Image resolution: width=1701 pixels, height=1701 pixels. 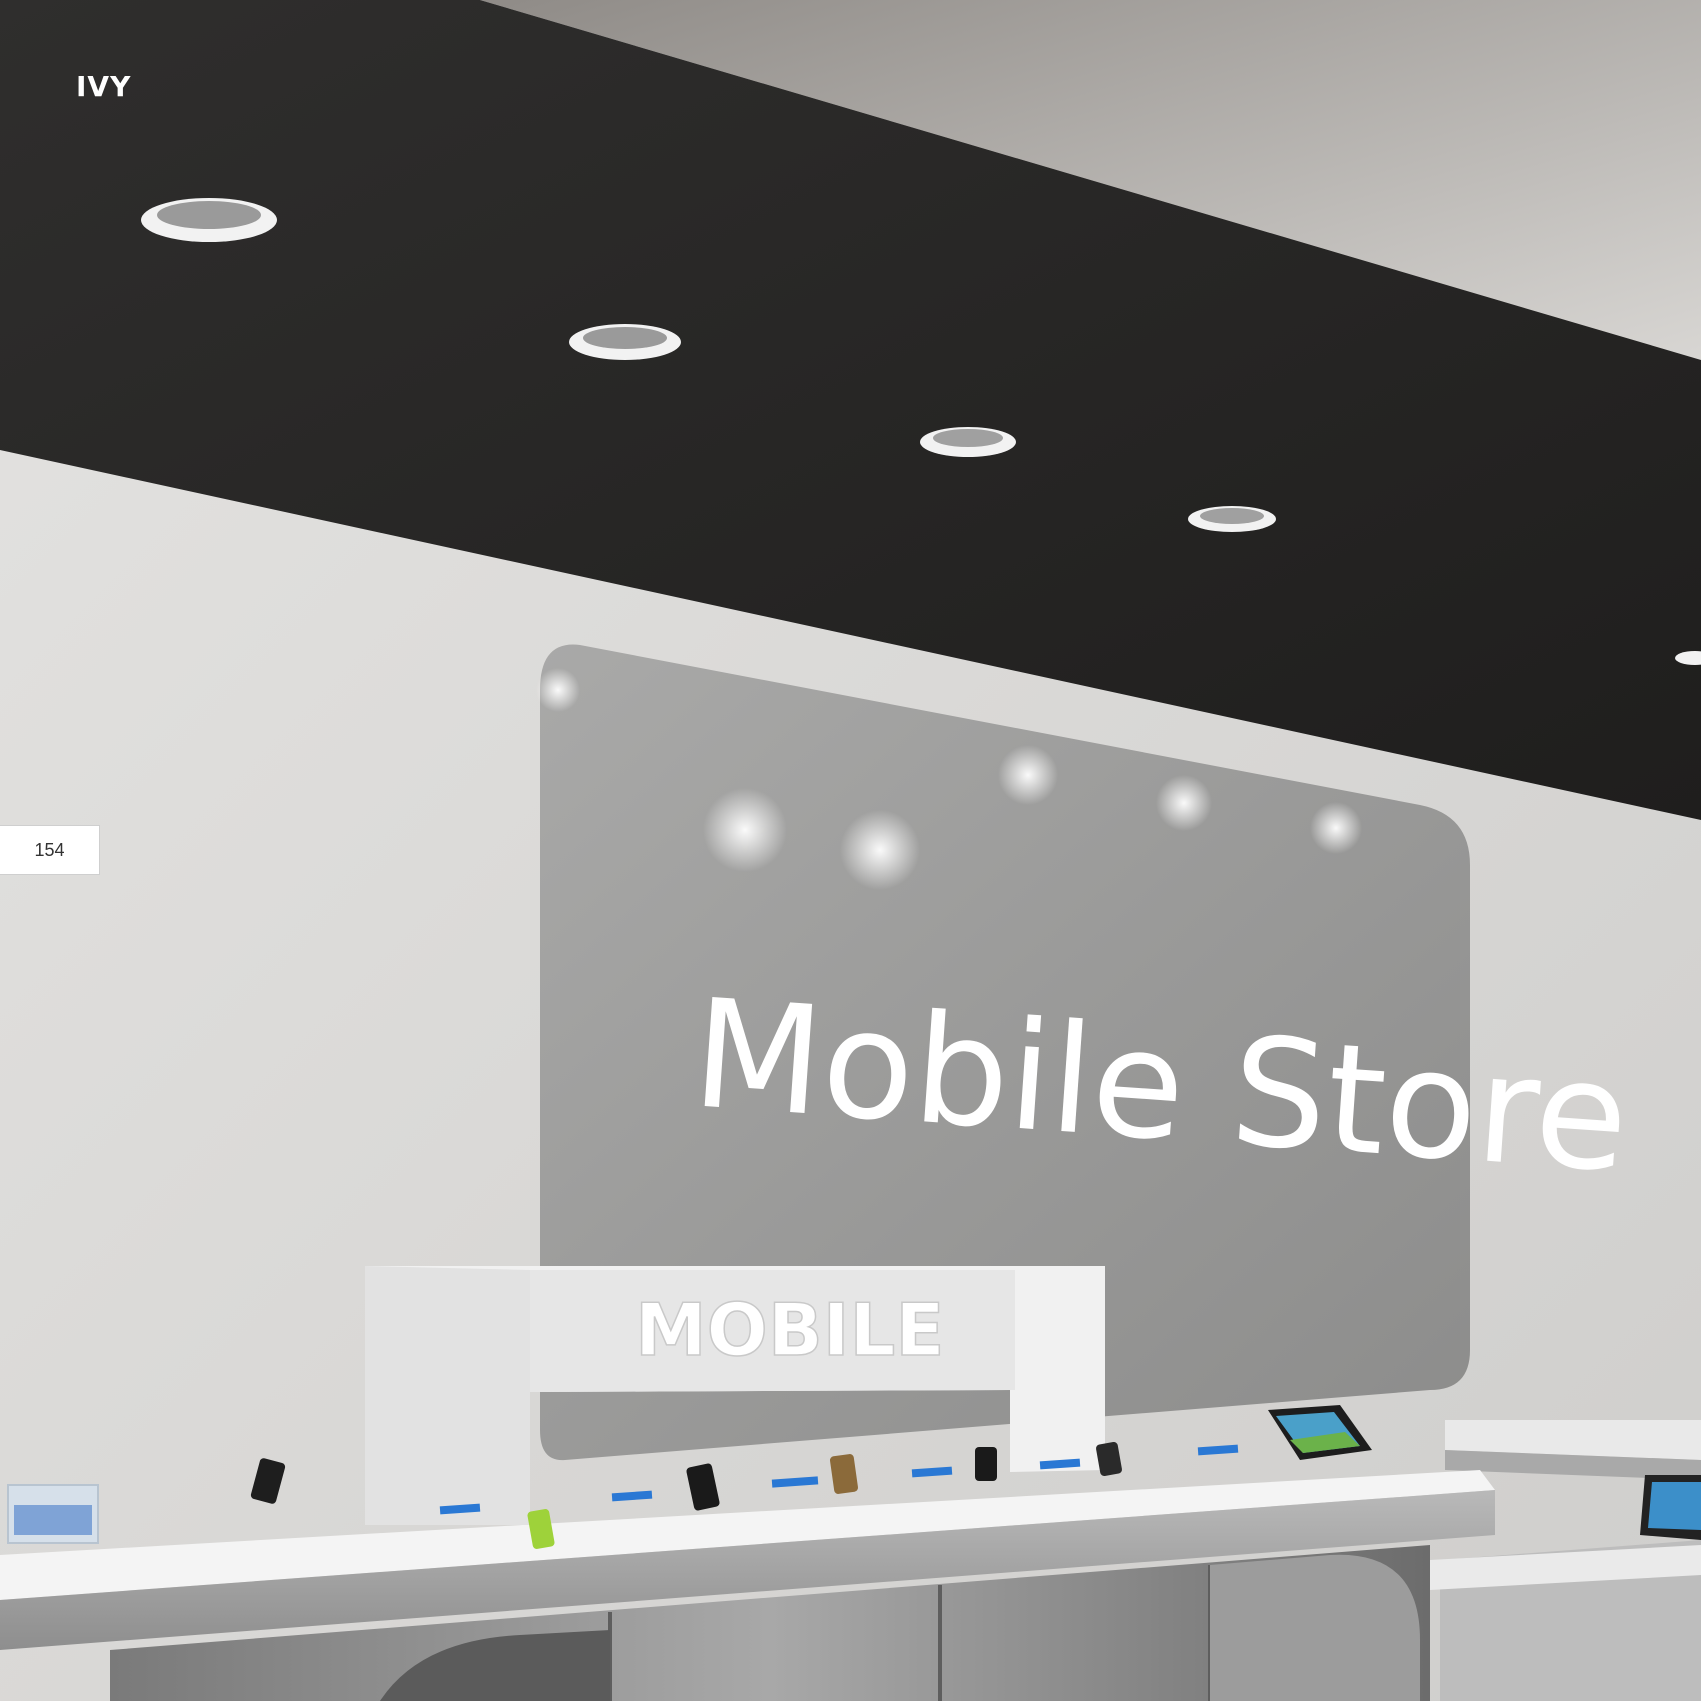 I want to click on counter-sign-text: MOBILE, so click(x=790, y=1330).